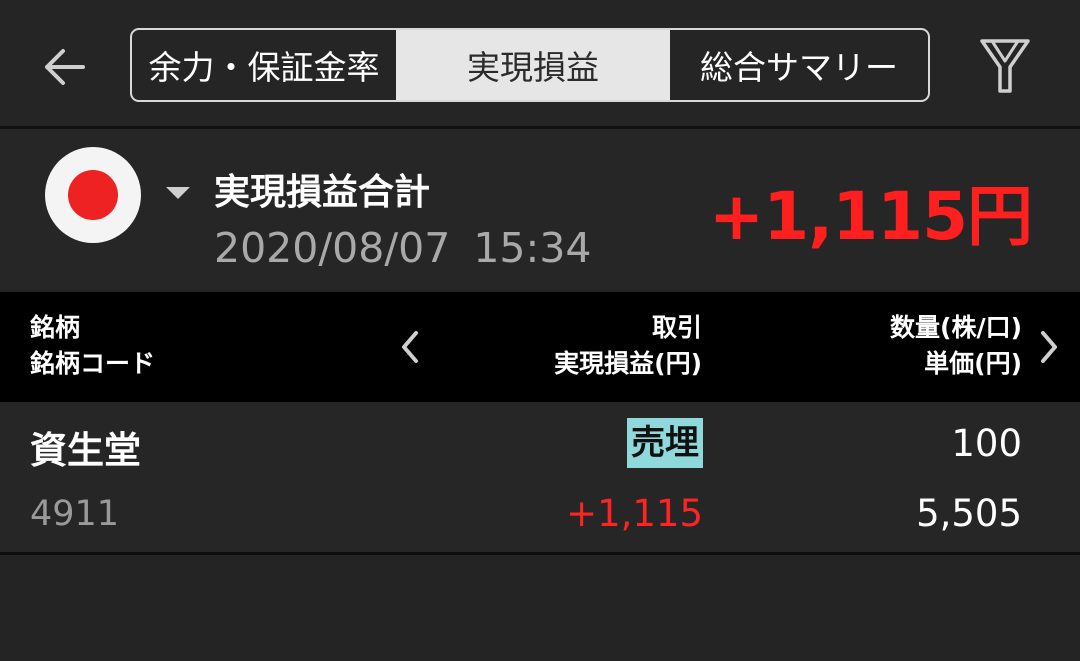 The width and height of the screenshot is (1080, 661). Describe the element at coordinates (870, 216) in the screenshot. I see `summary-total: +1,115円` at that location.